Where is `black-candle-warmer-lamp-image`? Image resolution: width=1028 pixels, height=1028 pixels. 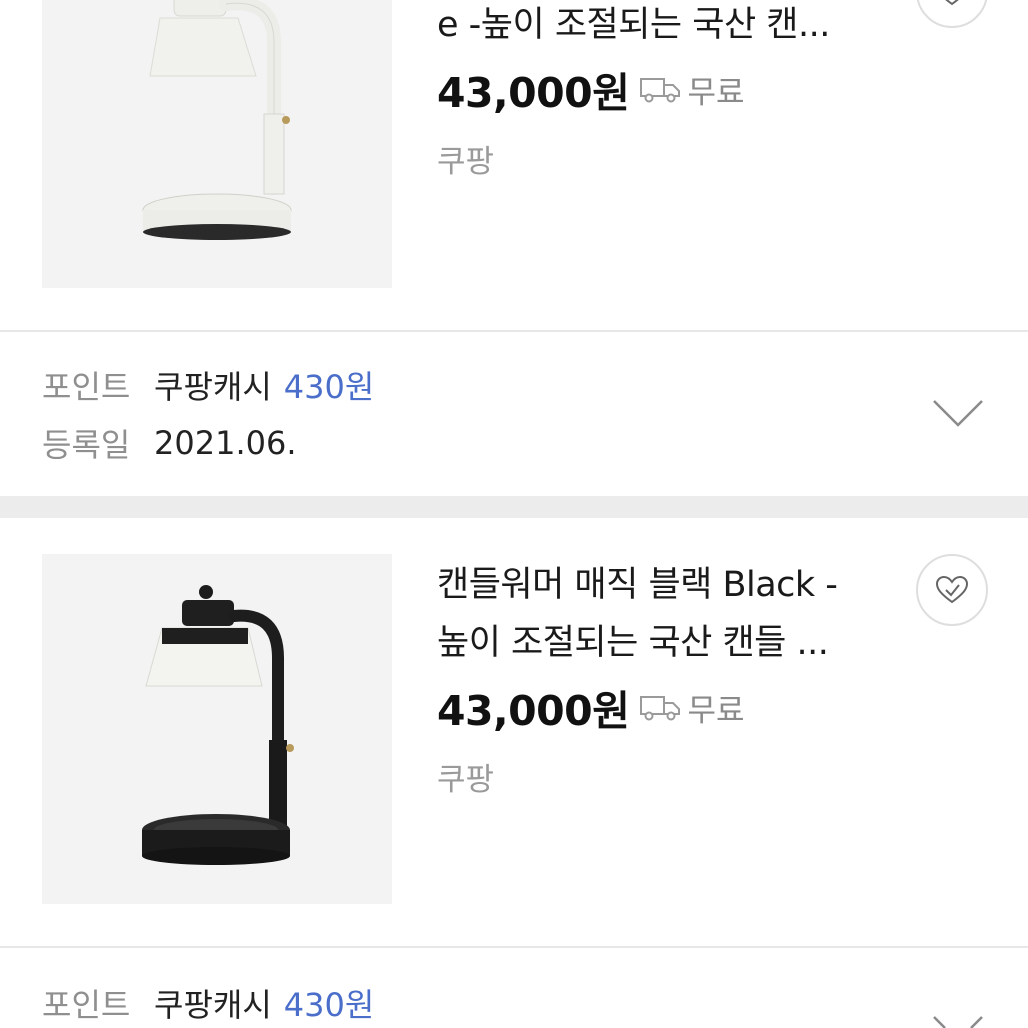 black-candle-warmer-lamp-image is located at coordinates (218, 725).